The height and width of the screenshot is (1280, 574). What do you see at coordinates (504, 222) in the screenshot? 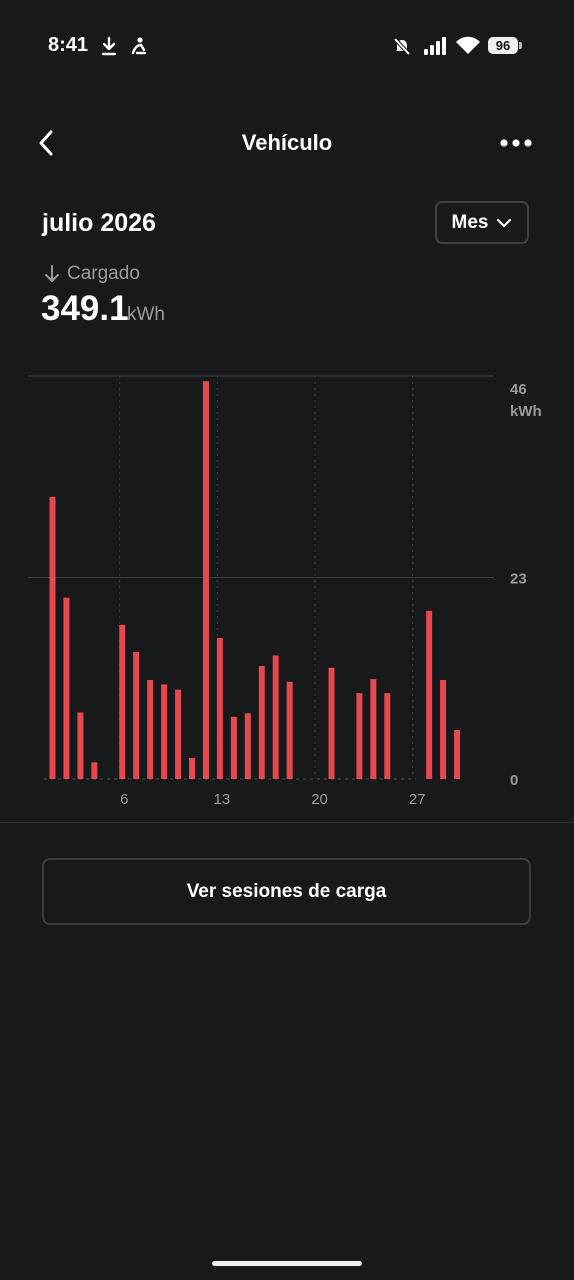
I see `chevron-down-icon` at bounding box center [504, 222].